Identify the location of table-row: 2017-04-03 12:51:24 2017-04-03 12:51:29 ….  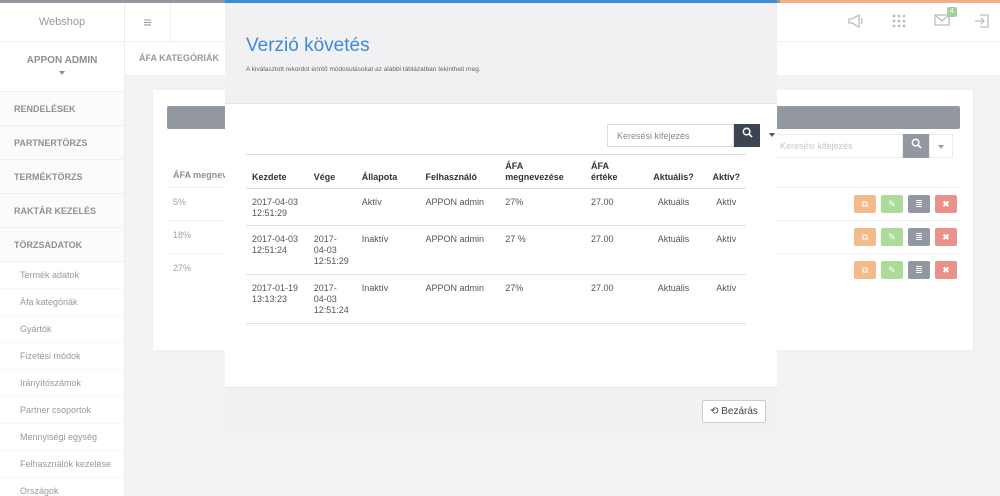
(496, 250).